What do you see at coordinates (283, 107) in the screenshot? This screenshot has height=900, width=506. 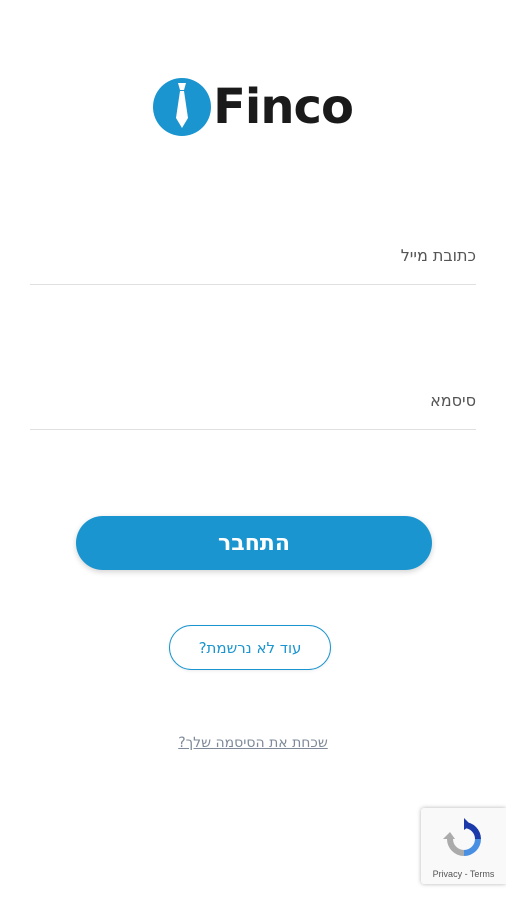 I see `brand-name: Finco` at bounding box center [283, 107].